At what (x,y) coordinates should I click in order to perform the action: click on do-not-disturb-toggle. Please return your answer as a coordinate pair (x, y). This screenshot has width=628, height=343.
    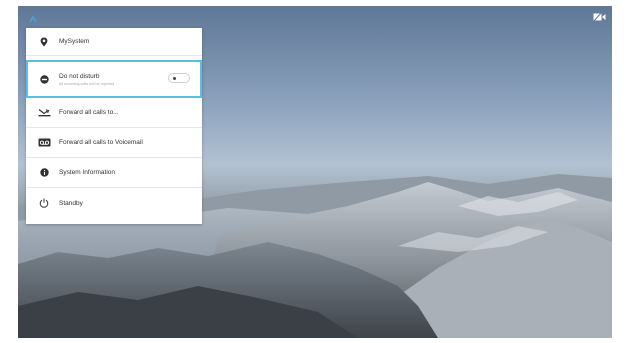
    Looking at the image, I should click on (179, 78).